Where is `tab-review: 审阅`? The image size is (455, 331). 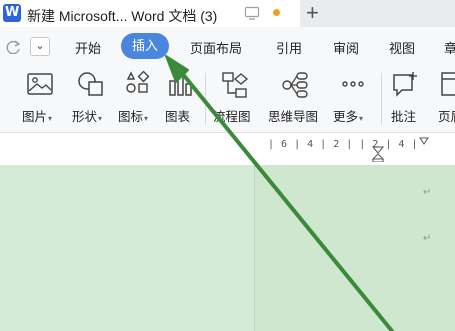 tab-review: 审阅 is located at coordinates (346, 47).